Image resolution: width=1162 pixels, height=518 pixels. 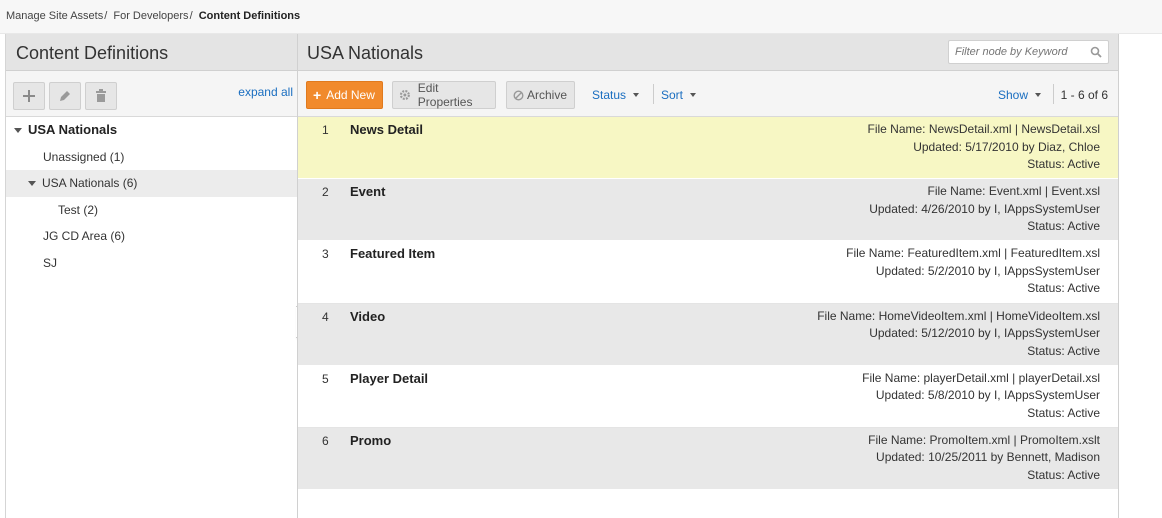 I want to click on search-icon, so click(x=1096, y=52).